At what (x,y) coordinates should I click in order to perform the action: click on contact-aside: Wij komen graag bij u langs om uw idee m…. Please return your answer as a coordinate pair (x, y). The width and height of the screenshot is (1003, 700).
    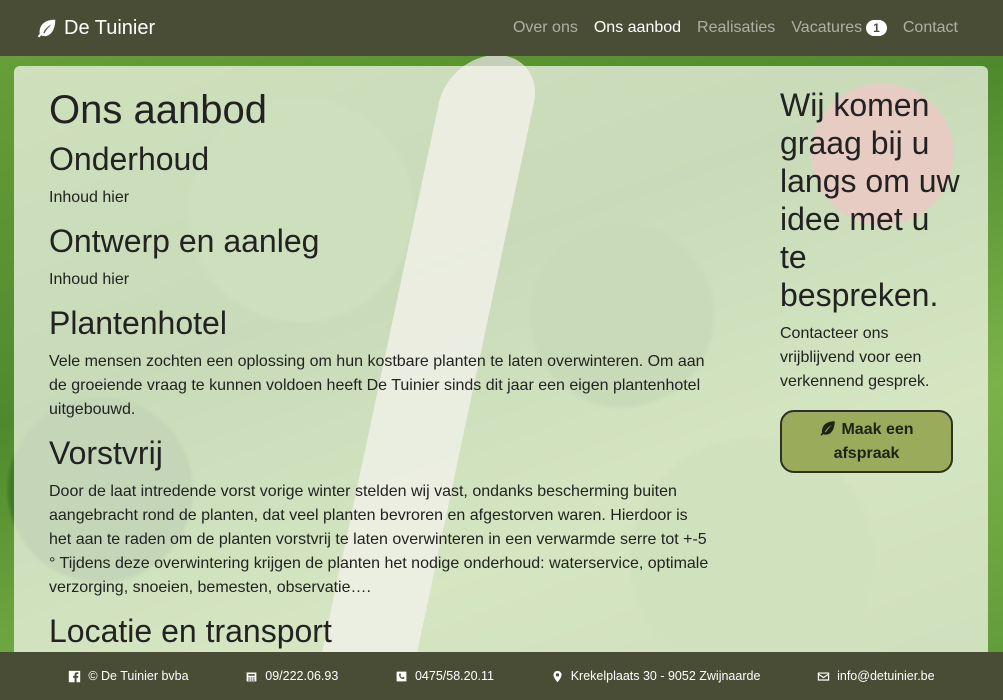
    Looking at the image, I should click on (870, 279).